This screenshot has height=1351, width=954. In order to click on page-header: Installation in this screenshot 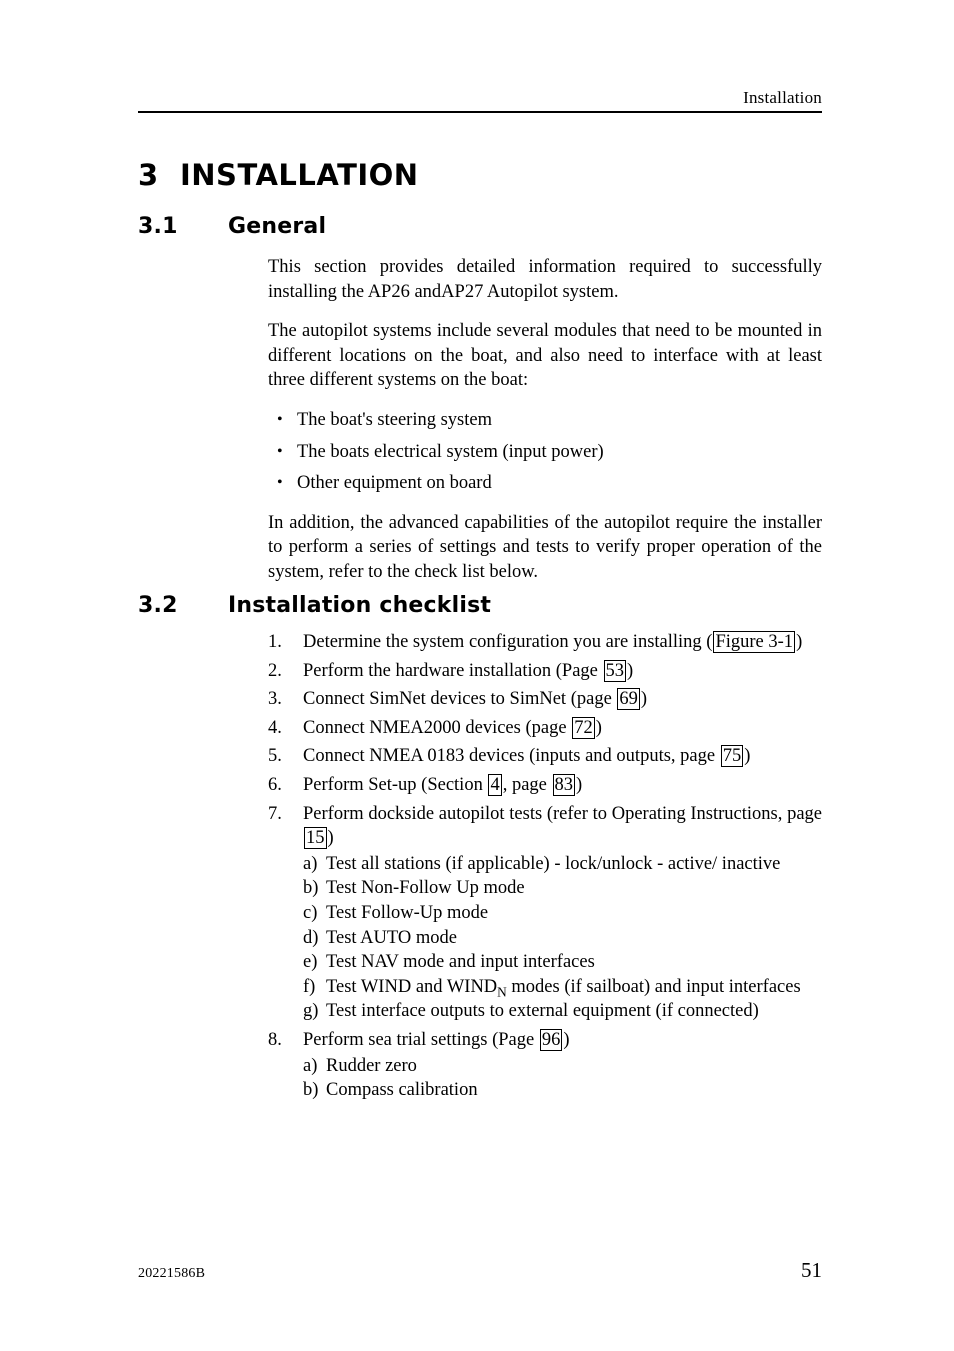, I will do `click(480, 100)`.